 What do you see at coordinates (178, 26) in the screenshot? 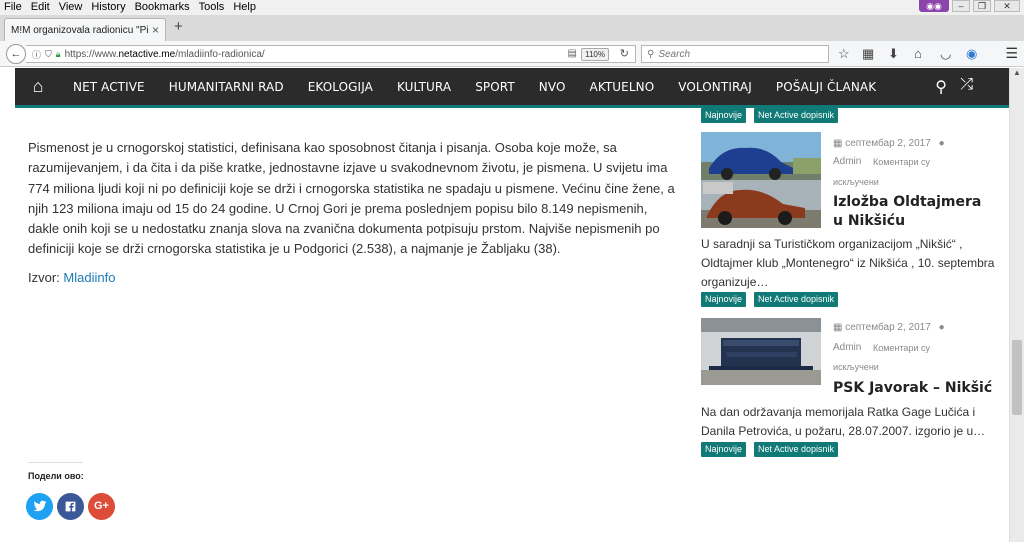
I see `new-tab-icon: +` at bounding box center [178, 26].